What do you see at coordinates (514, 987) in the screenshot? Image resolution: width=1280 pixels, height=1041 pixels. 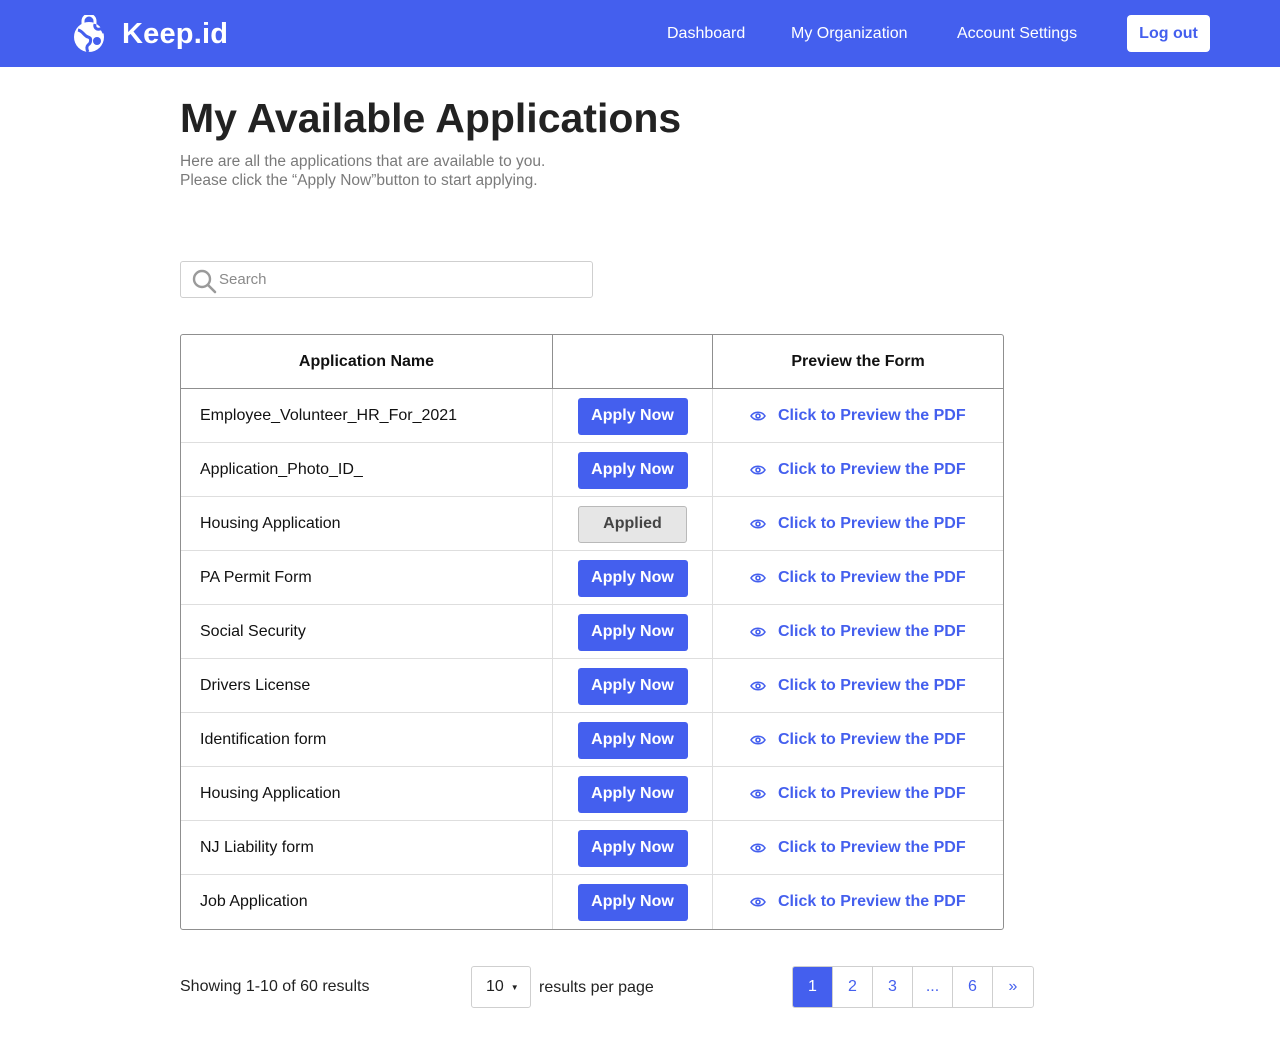 I see `caret-down-icon: ▼` at bounding box center [514, 987].